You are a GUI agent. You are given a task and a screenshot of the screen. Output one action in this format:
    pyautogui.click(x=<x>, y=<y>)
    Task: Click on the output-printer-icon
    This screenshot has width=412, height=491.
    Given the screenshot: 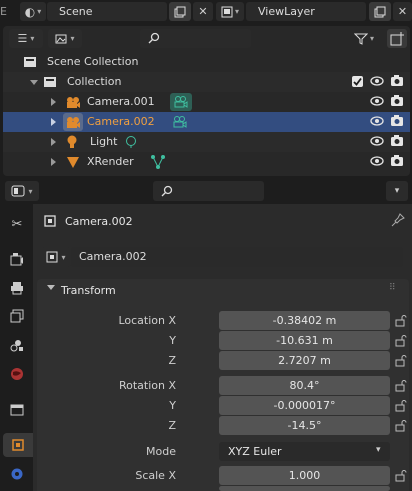 What is the action you would take?
    pyautogui.click(x=17, y=288)
    